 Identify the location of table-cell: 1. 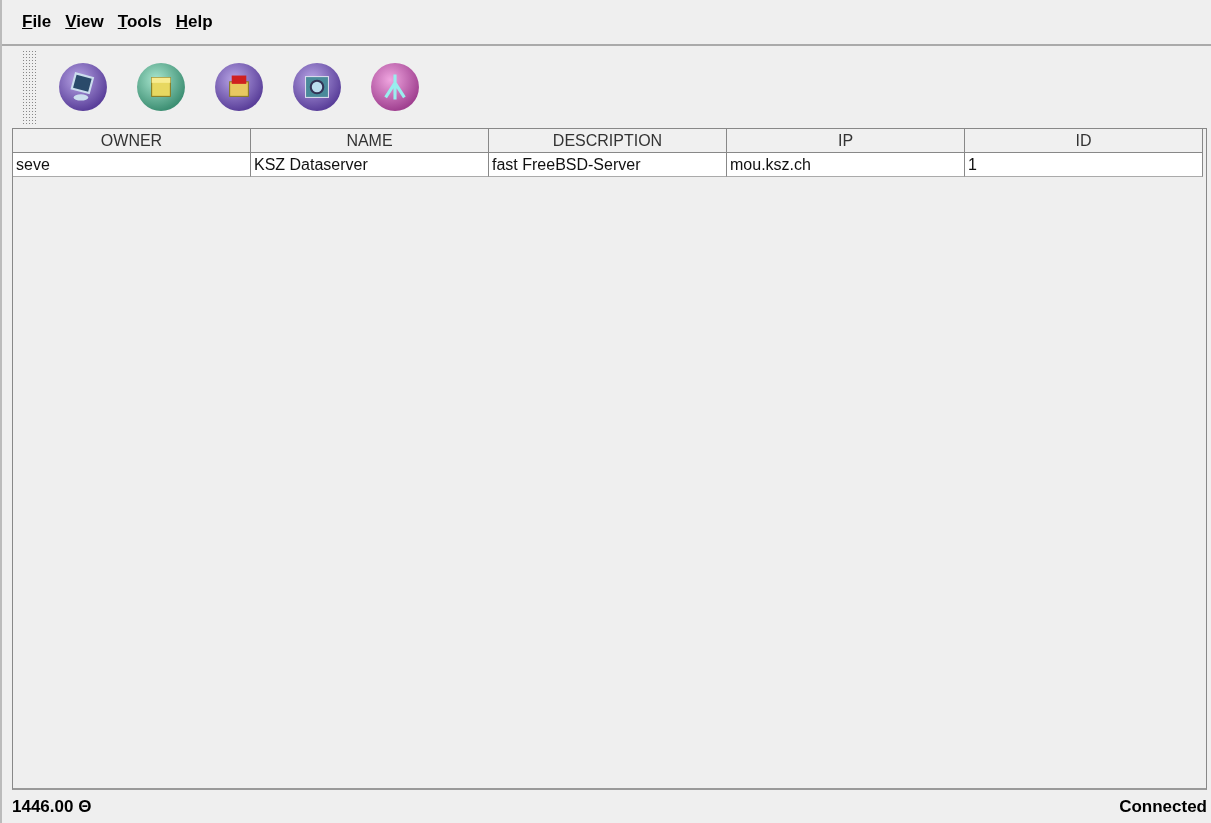
(1084, 165).